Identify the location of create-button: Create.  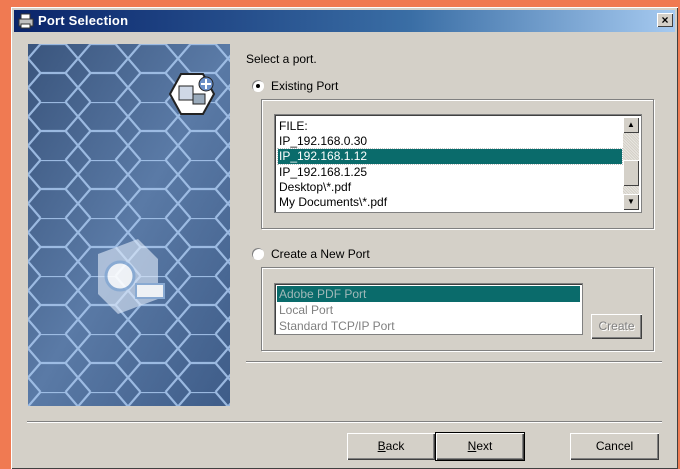
(616, 326).